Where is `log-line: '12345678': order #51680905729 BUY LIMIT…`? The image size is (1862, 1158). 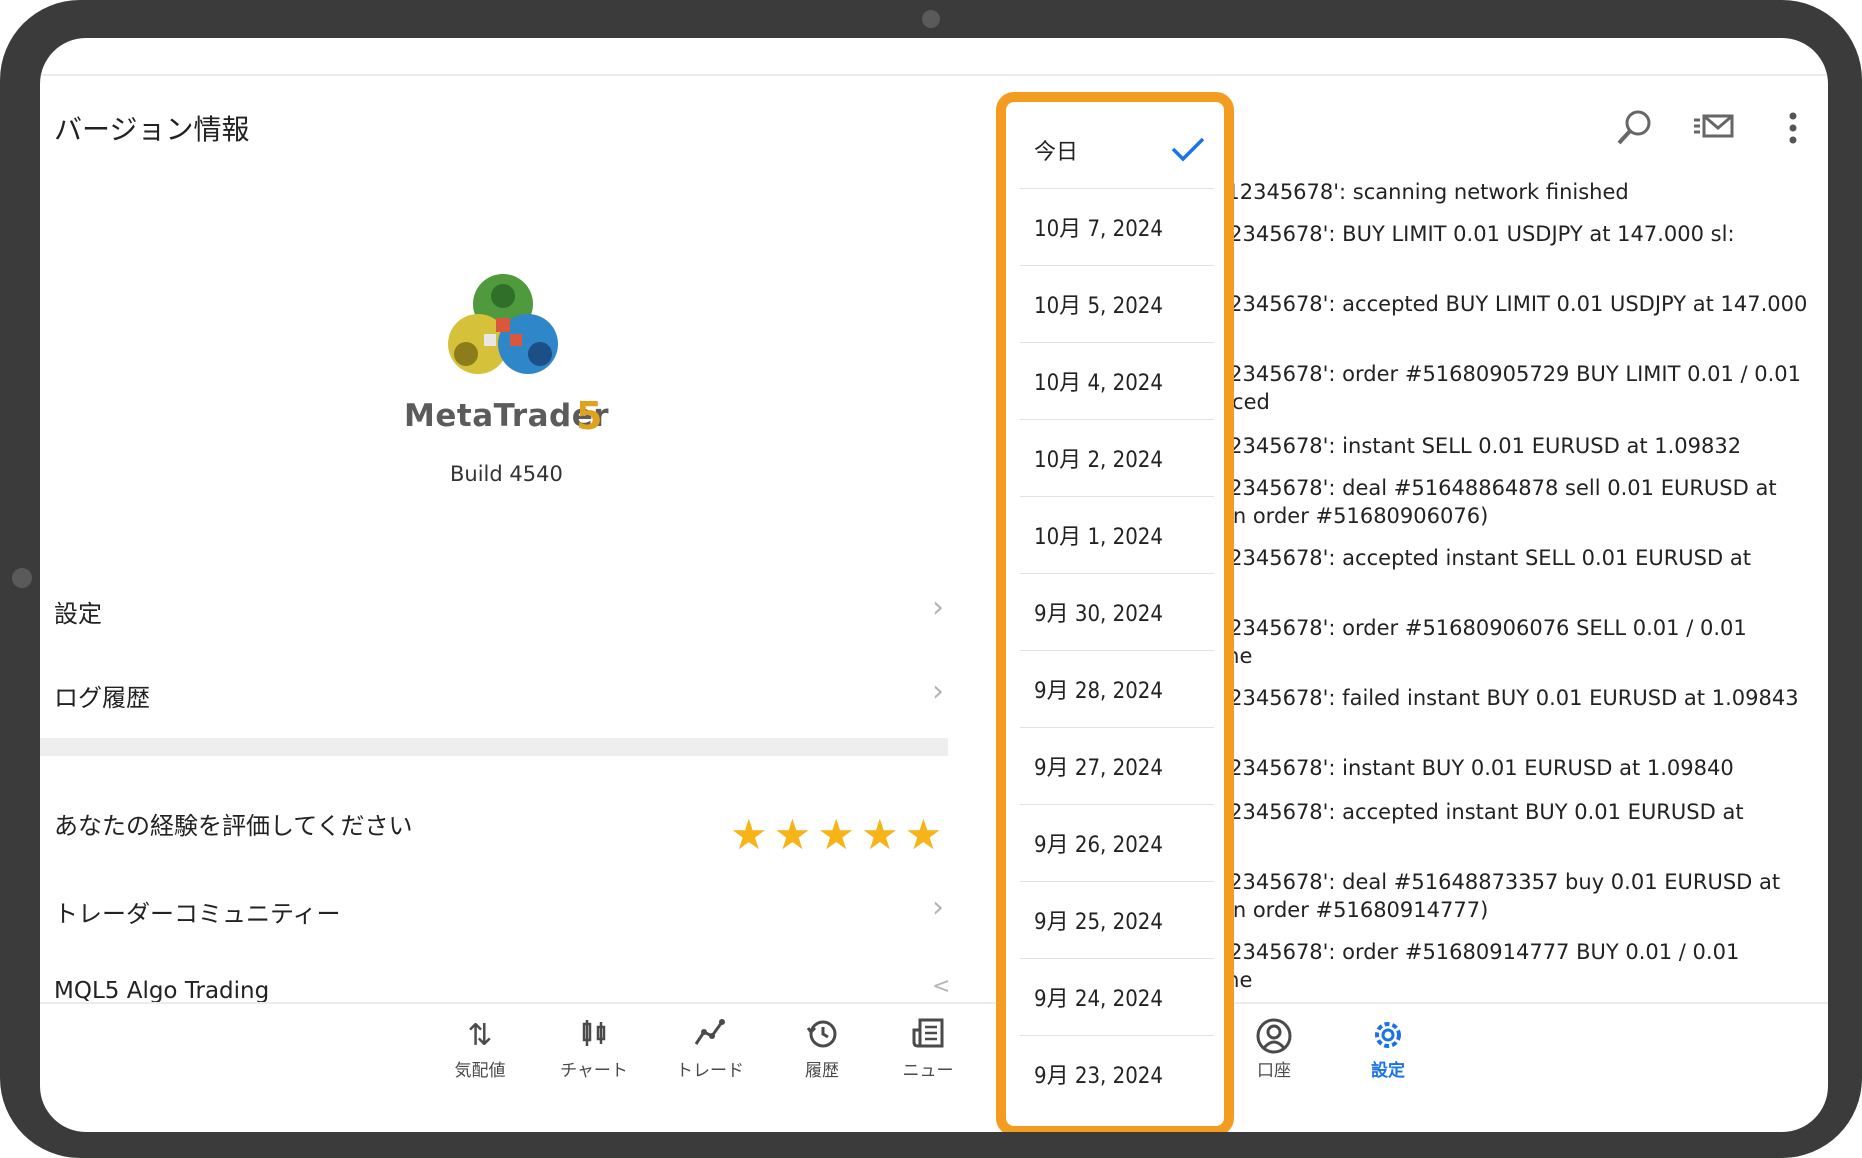 log-line: '12345678': order #51680905729 BUY LIMIT… is located at coordinates (1506, 374).